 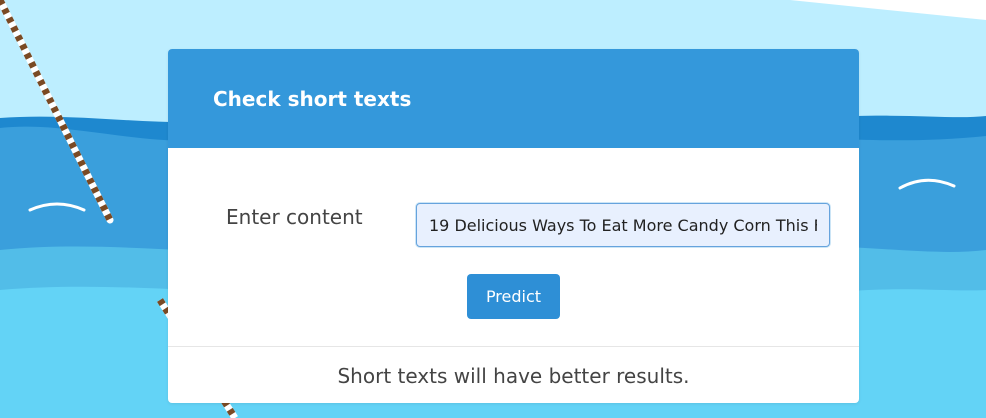 I want to click on content-label: Enter content, so click(x=294, y=217).